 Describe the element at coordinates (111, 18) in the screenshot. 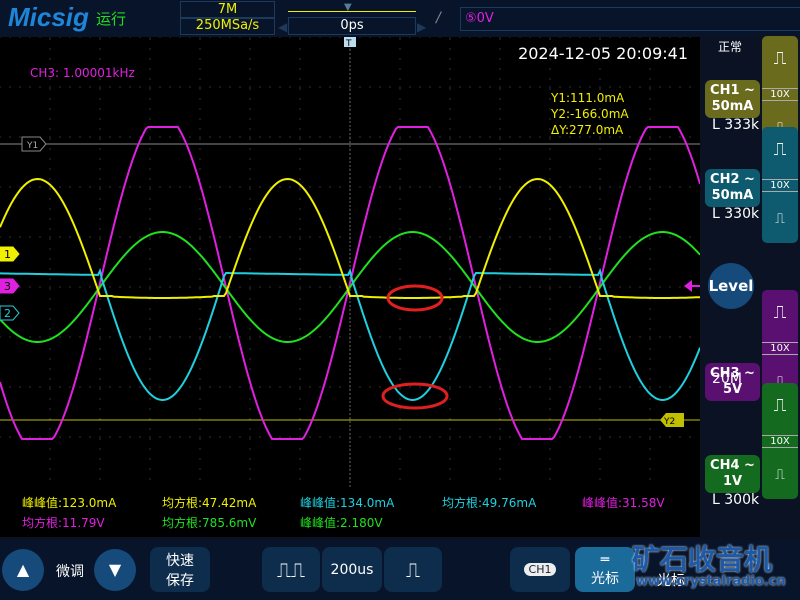

I see `run-state: 运行` at that location.